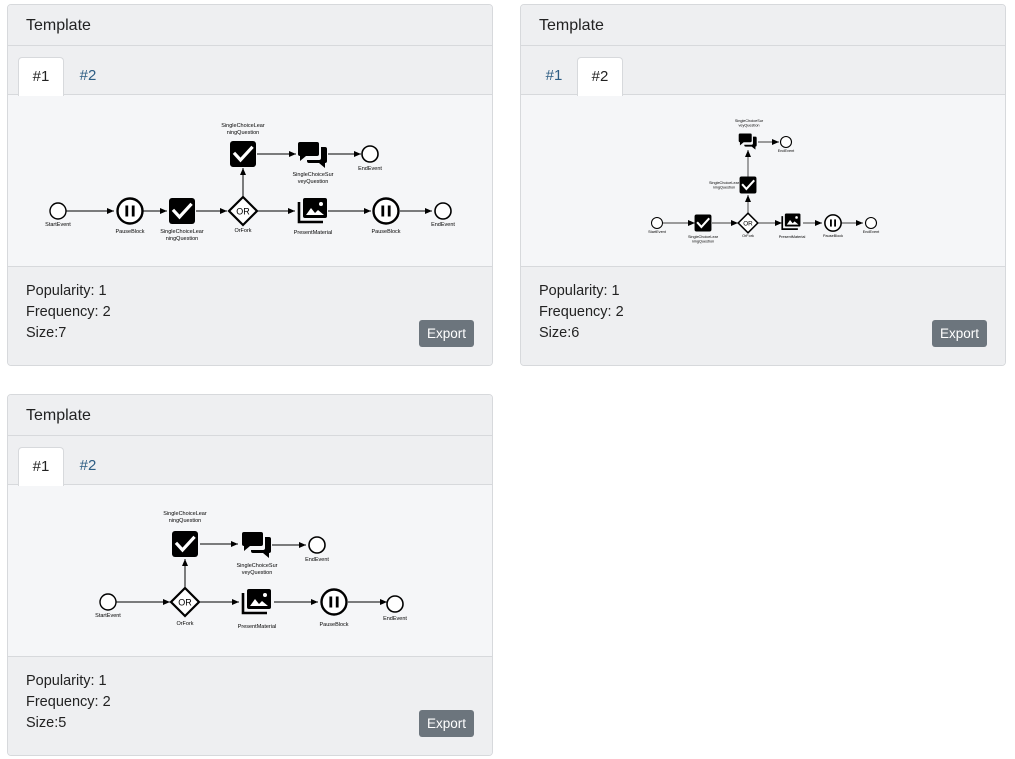 The height and width of the screenshot is (759, 1015). Describe the element at coordinates (763, 316) in the screenshot. I see `card-footer: Popularity: 1 Frequency: 2 Size:6 Export` at that location.